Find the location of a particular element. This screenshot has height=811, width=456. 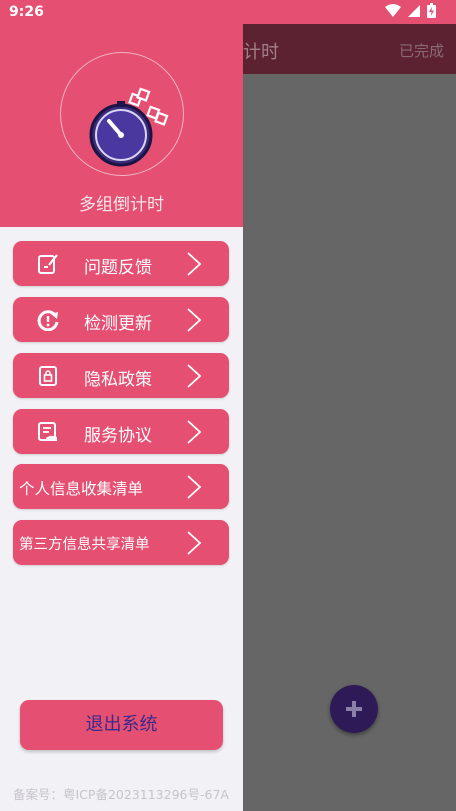

add-fab-button is located at coordinates (354, 709).